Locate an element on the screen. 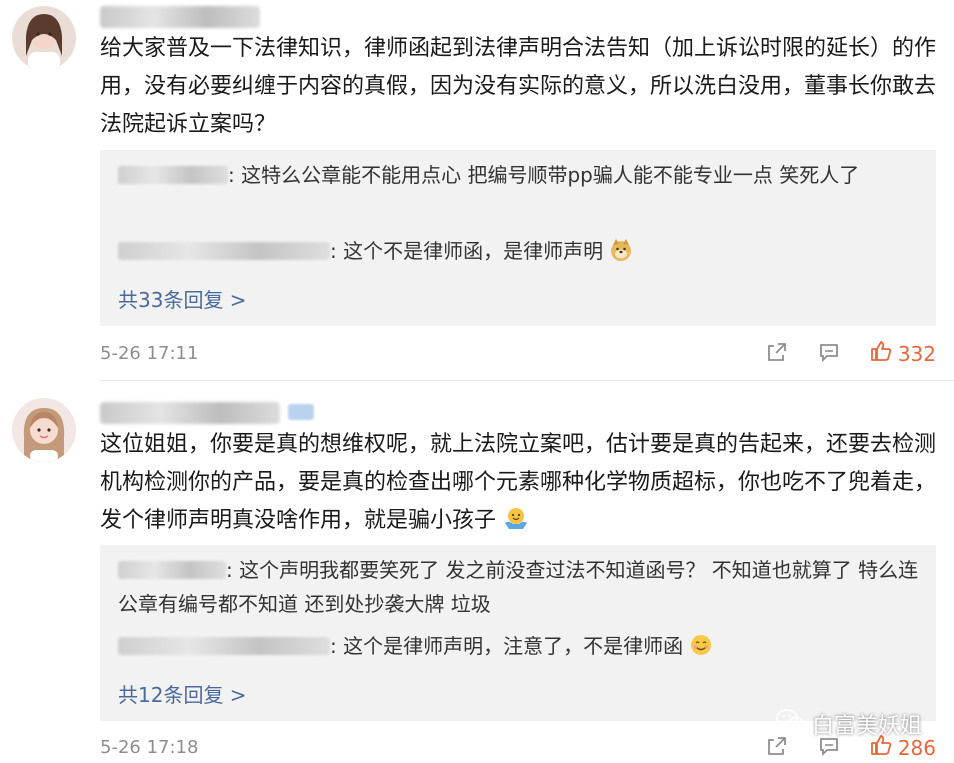 This screenshot has width=954, height=763. smile-emoji is located at coordinates (701, 650).